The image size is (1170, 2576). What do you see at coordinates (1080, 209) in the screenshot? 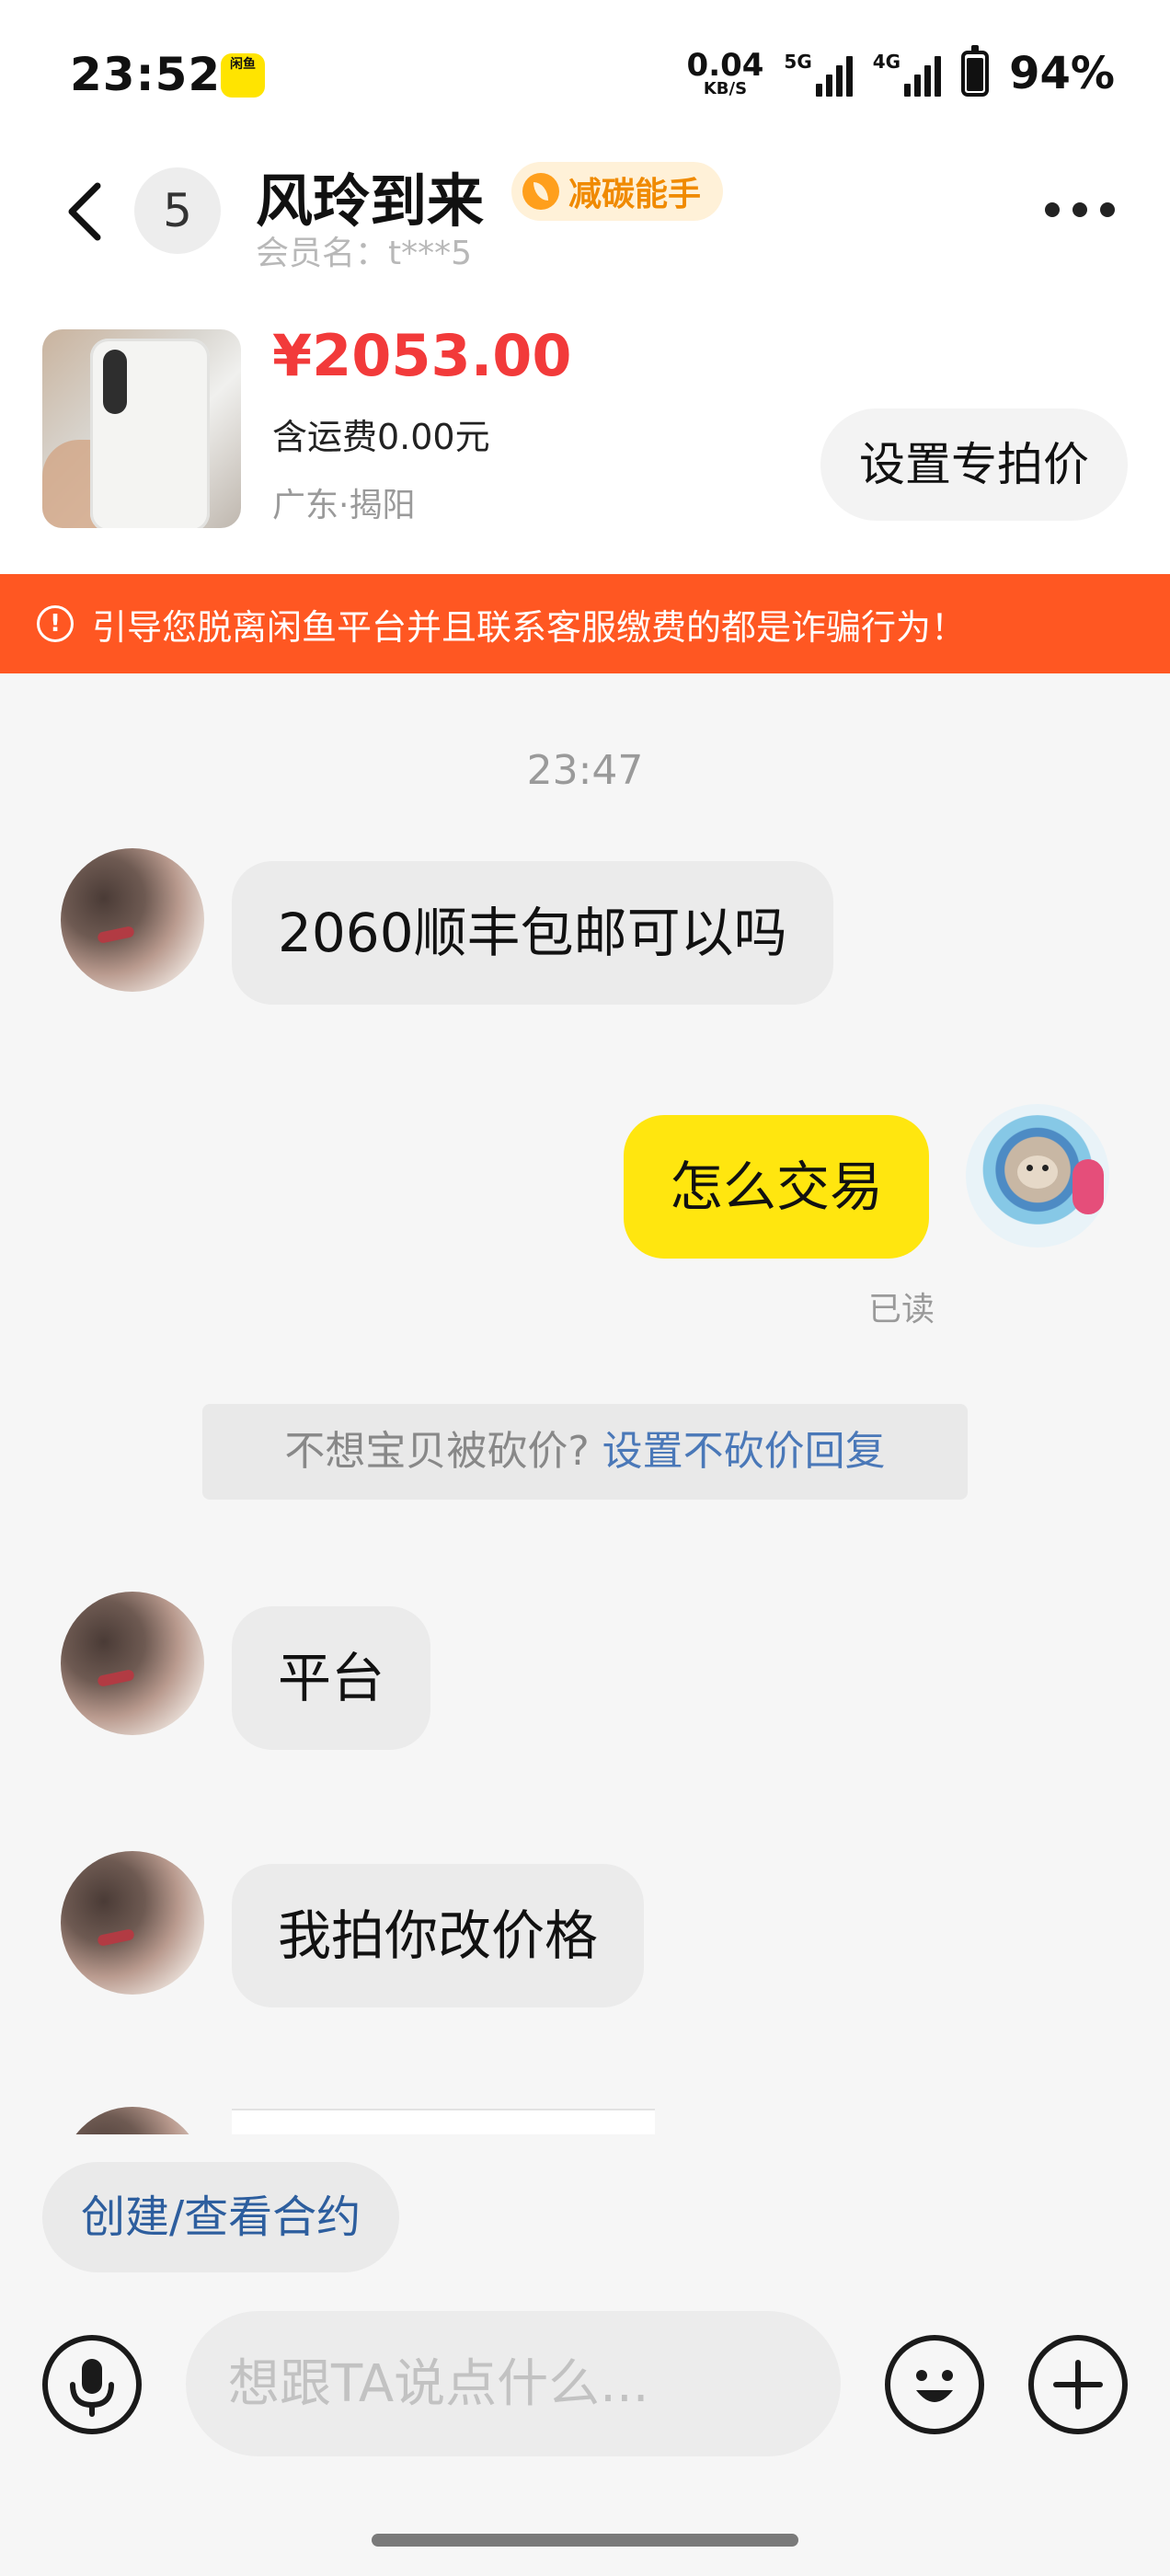
I see `more-icon` at bounding box center [1080, 209].